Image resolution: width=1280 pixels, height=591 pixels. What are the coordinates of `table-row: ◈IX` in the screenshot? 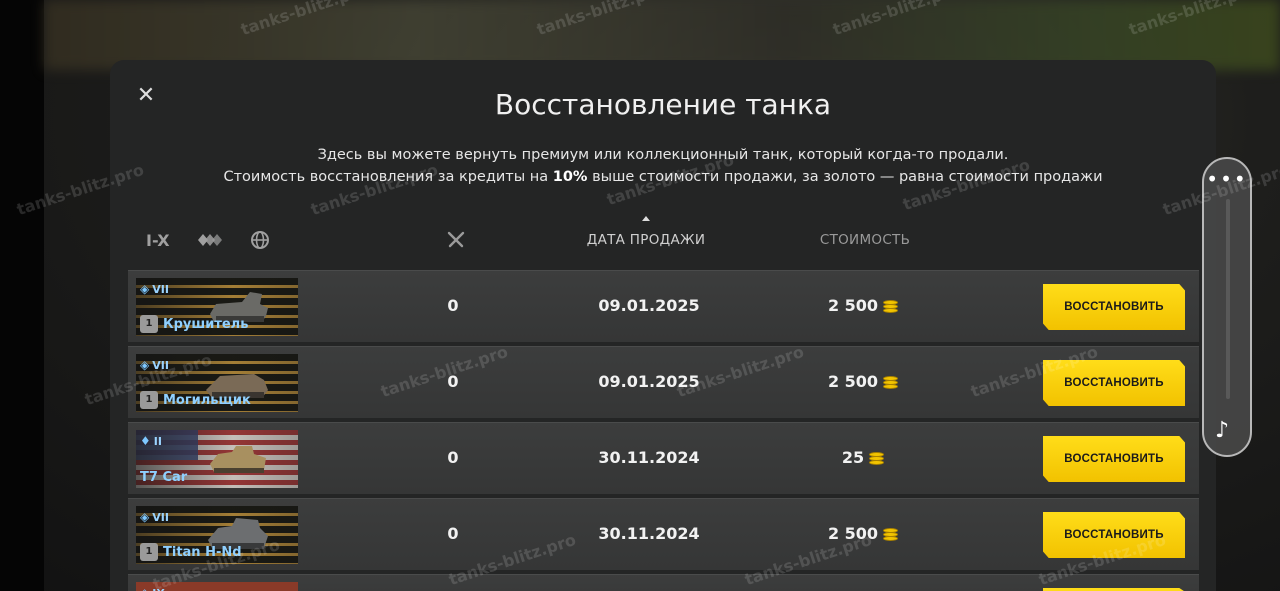 It's located at (663, 582).